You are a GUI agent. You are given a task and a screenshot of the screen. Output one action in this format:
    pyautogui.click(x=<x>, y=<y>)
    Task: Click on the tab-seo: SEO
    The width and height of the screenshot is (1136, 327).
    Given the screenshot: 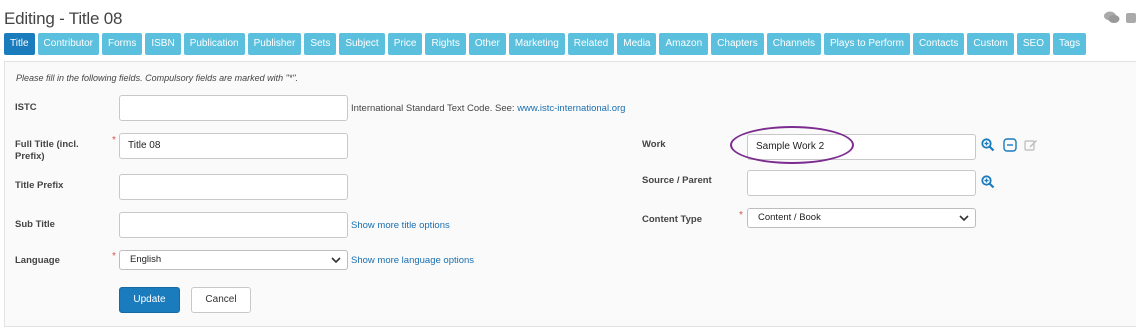 What is the action you would take?
    pyautogui.click(x=1033, y=44)
    